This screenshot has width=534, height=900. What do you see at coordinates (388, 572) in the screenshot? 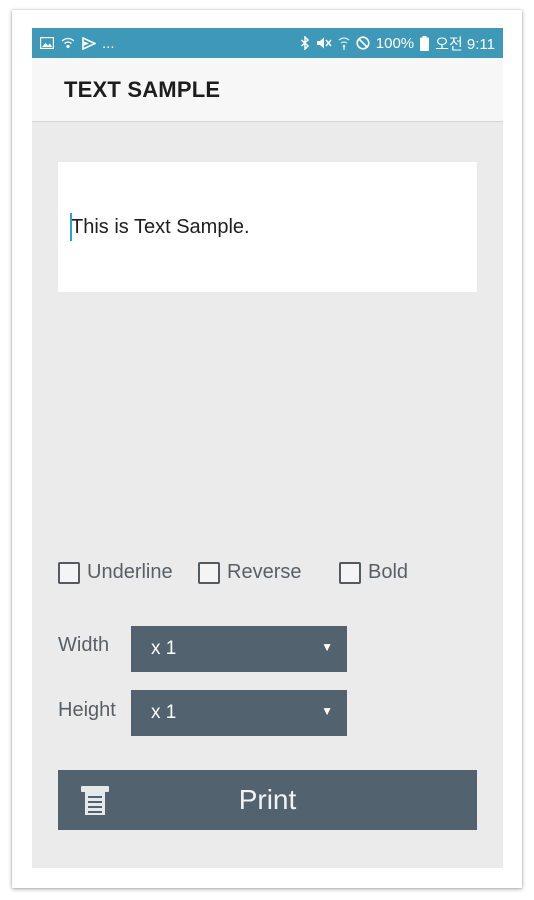
I see `bold-label: Bold` at bounding box center [388, 572].